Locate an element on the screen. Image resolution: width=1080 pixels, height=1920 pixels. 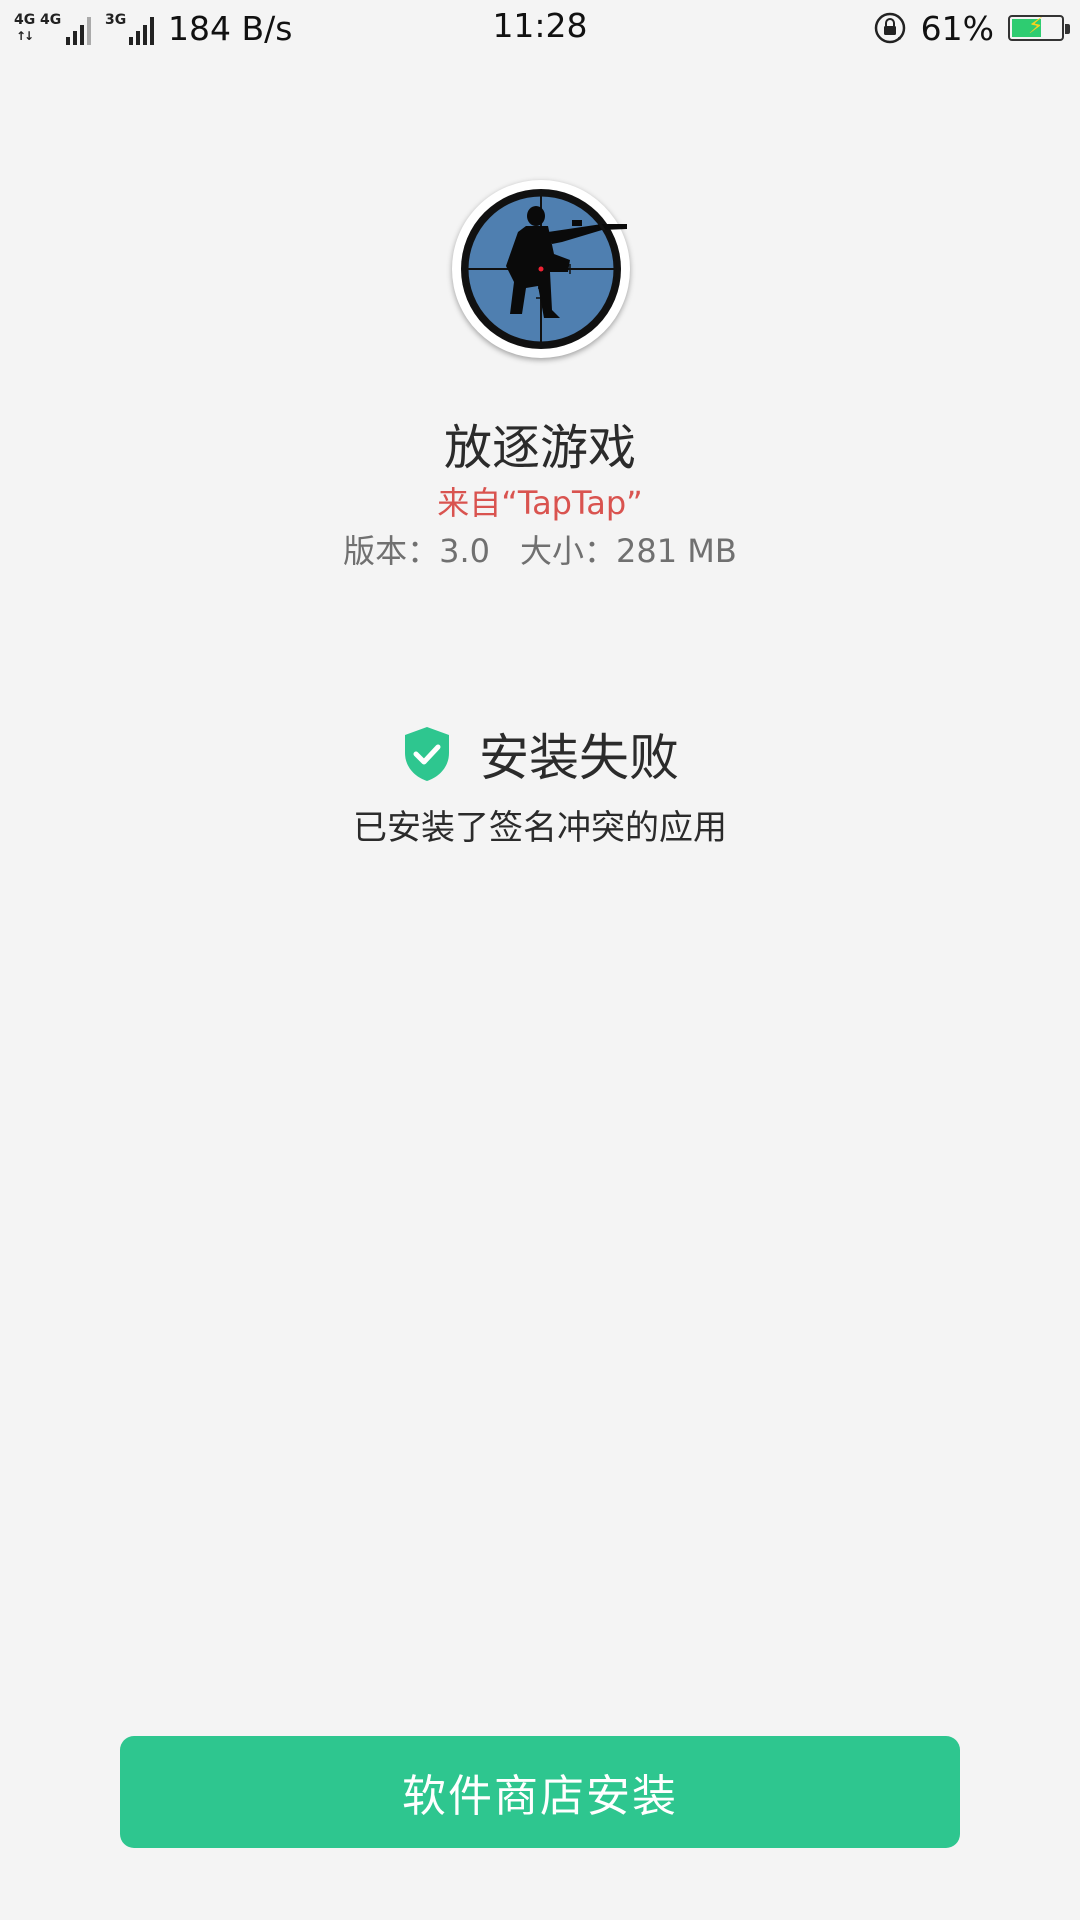
sniper-scope-icon is located at coordinates (544, 269).